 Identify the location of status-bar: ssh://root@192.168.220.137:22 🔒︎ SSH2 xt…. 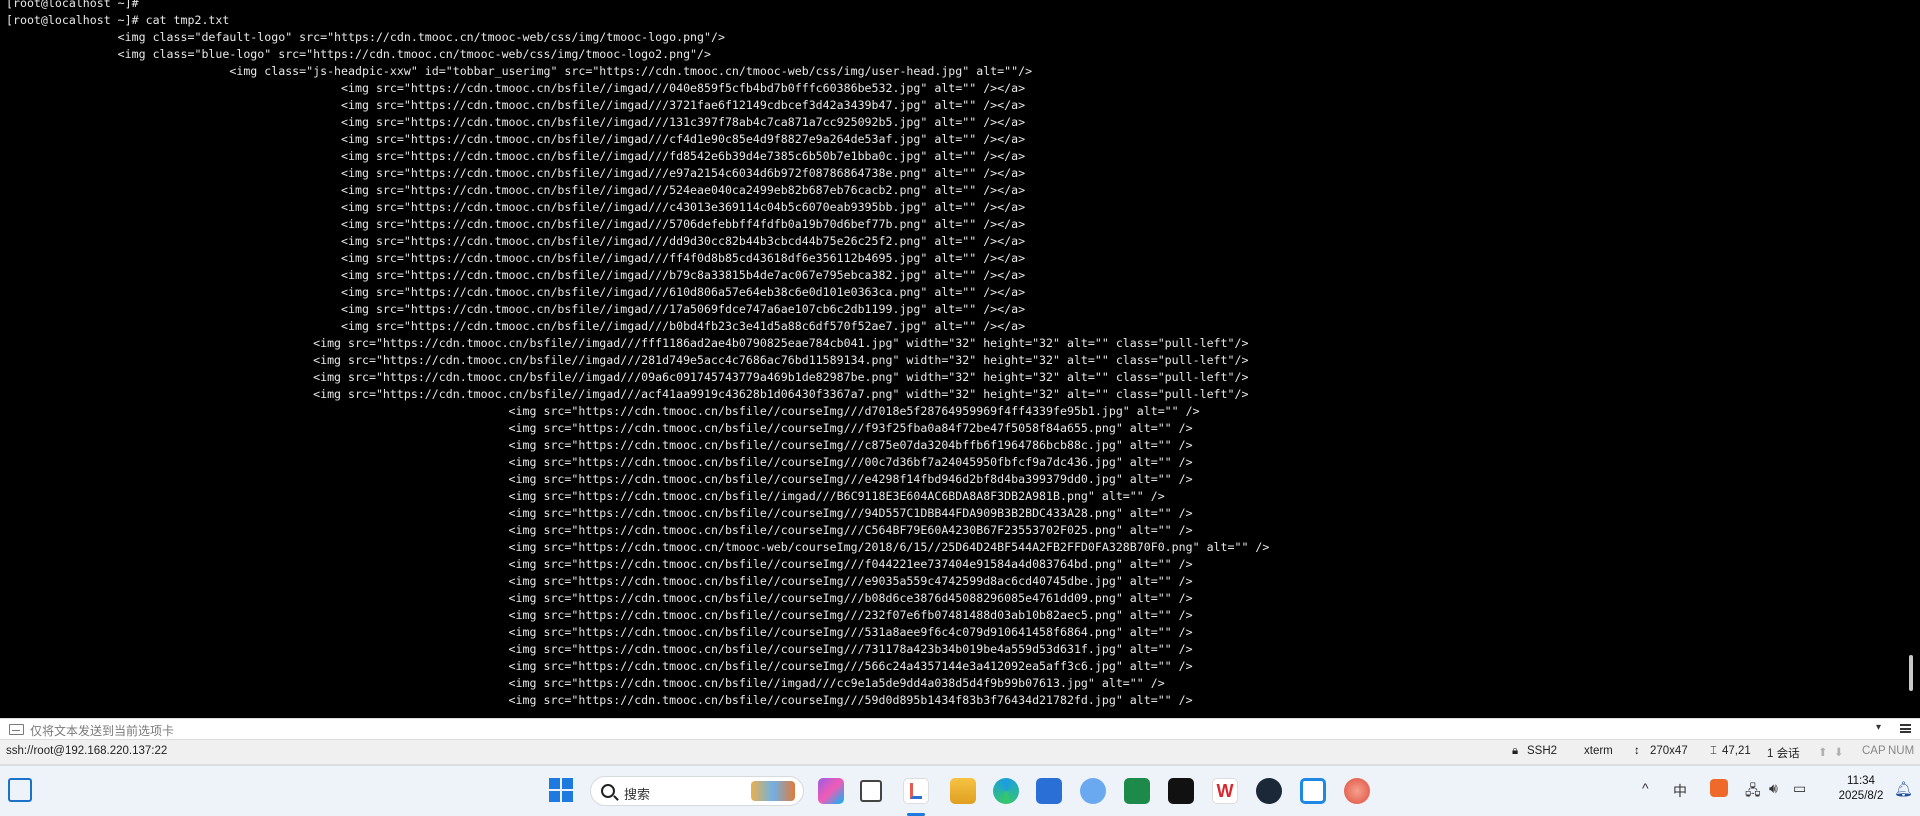
(960, 752).